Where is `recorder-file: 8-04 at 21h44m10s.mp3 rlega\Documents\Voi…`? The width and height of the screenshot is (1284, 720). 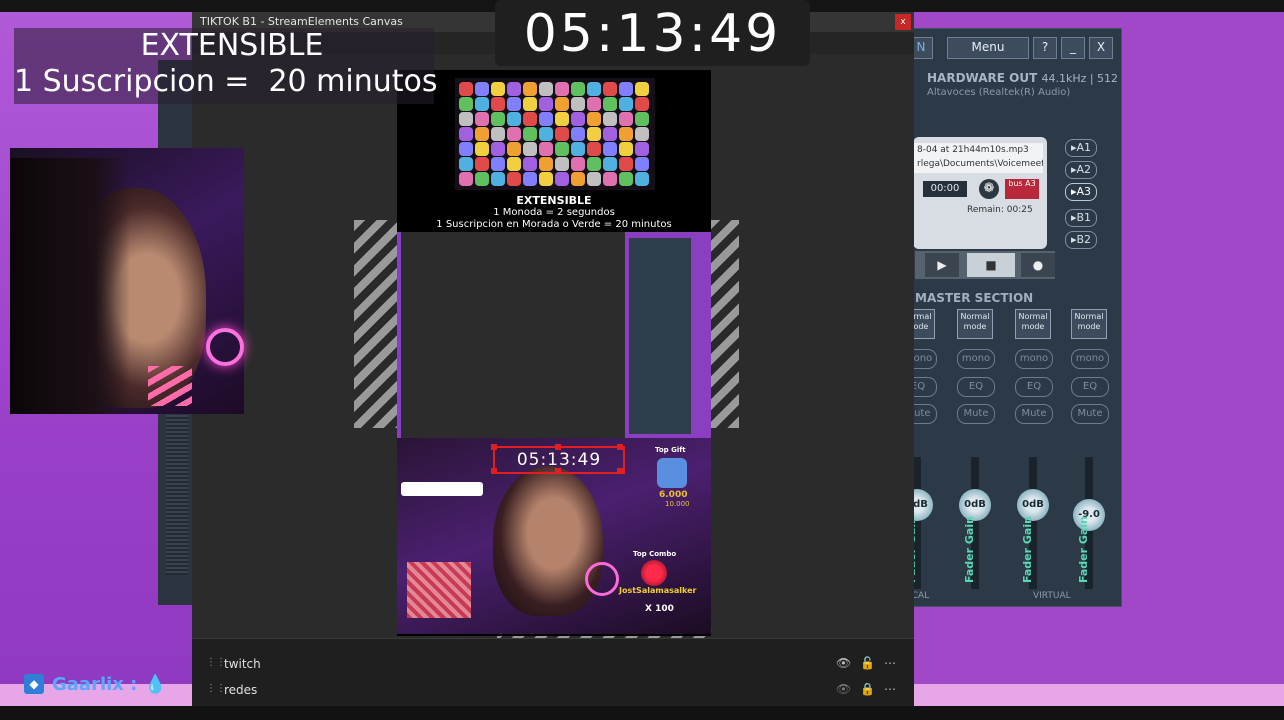 recorder-file: 8-04 at 21h44m10s.mp3 rlega\Documents\Voi… is located at coordinates (978, 158).